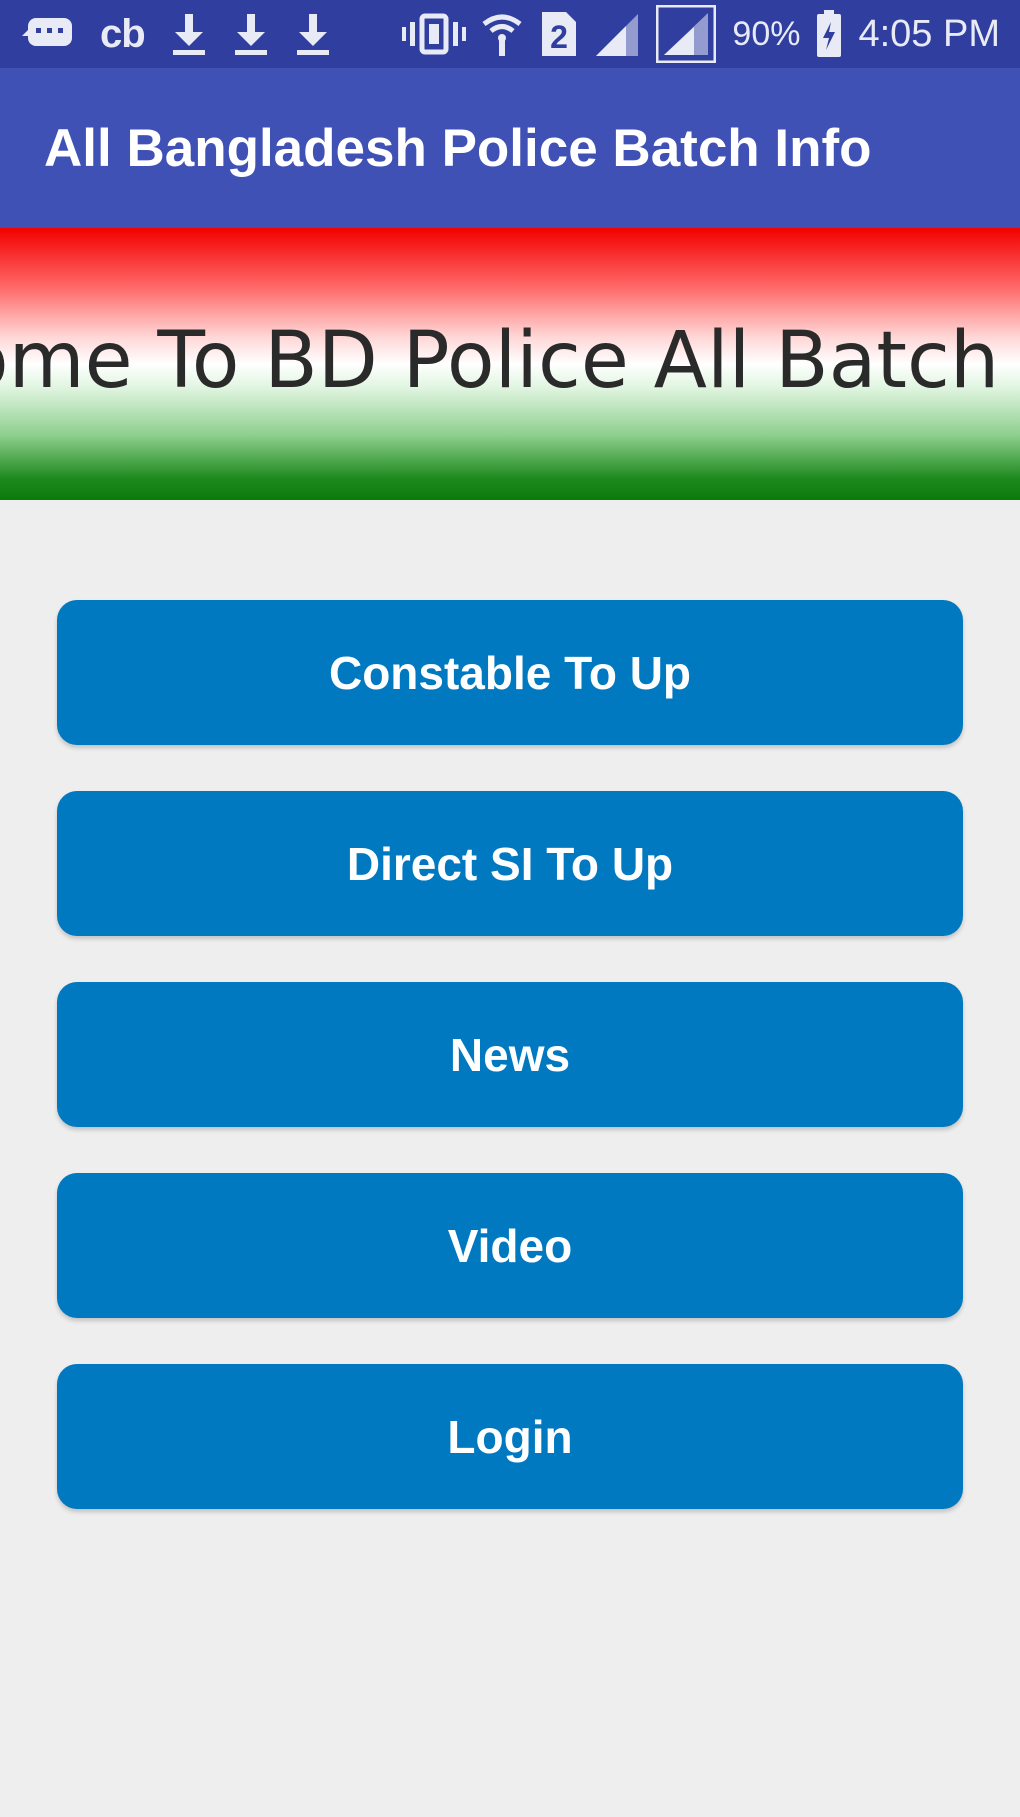 This screenshot has height=1817, width=1020. Describe the element at coordinates (766, 34) in the screenshot. I see `battery-percentage: 90%` at that location.